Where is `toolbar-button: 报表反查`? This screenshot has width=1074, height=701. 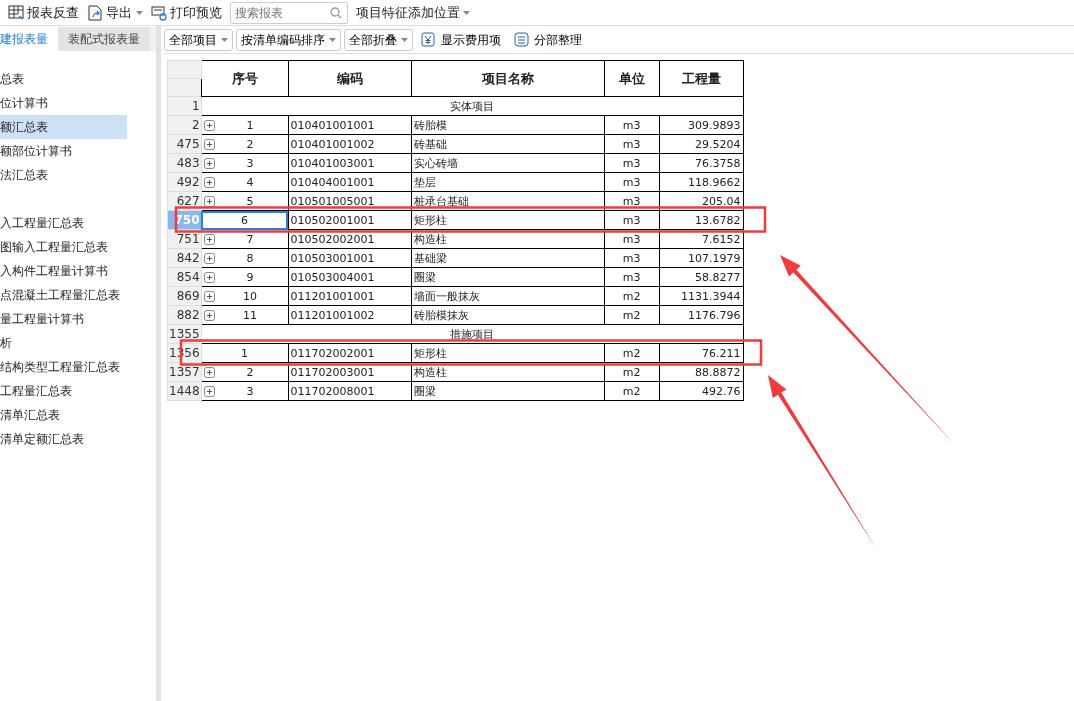 toolbar-button: 报表反查 is located at coordinates (43, 12).